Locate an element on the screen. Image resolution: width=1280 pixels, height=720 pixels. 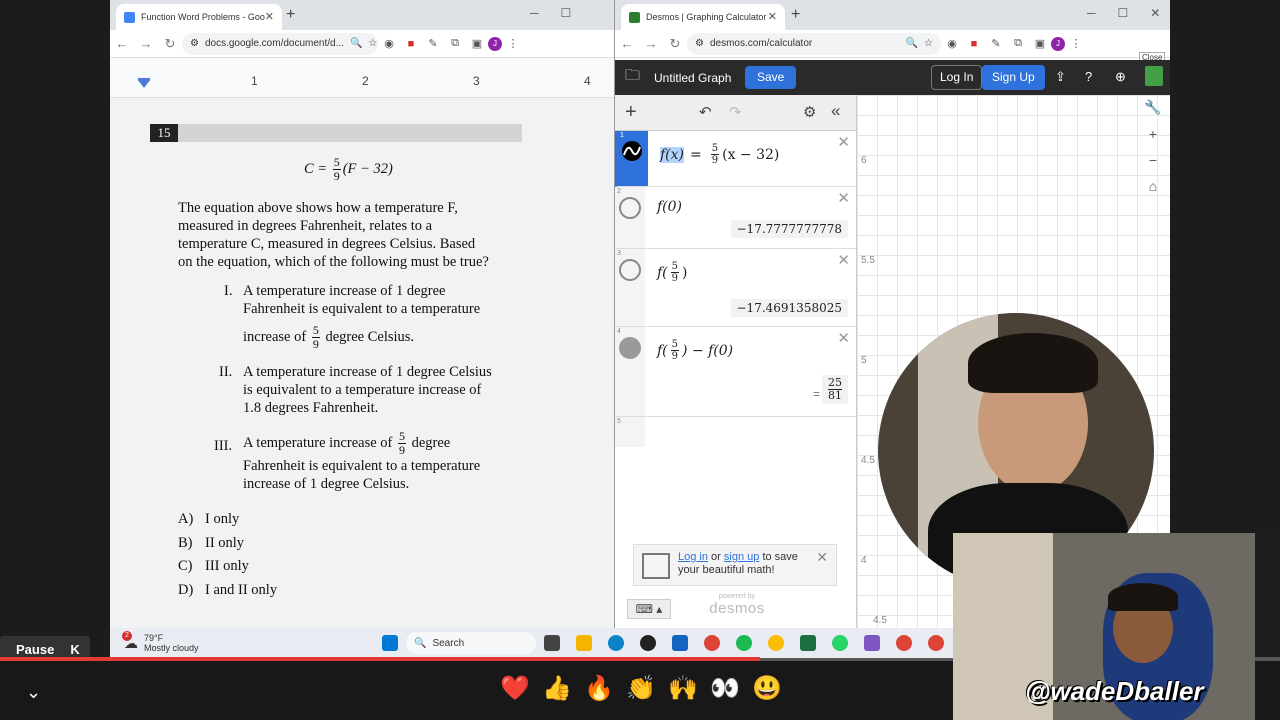
docs-tab: Function Word Problems - Goo ✕ is located at coordinates (199, 17).